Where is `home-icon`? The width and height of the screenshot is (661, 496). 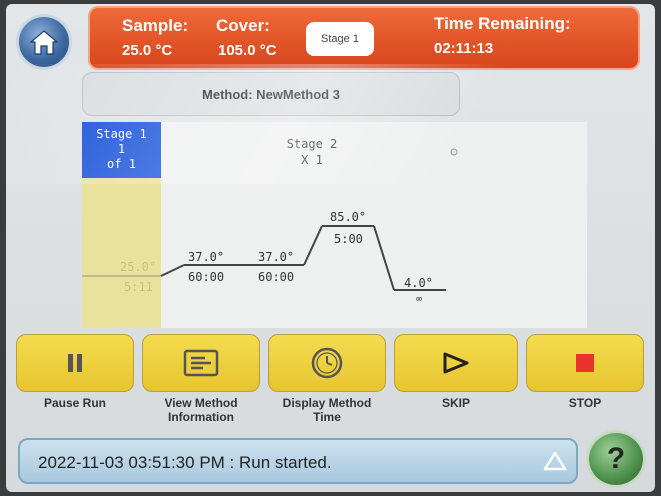 home-icon is located at coordinates (44, 42).